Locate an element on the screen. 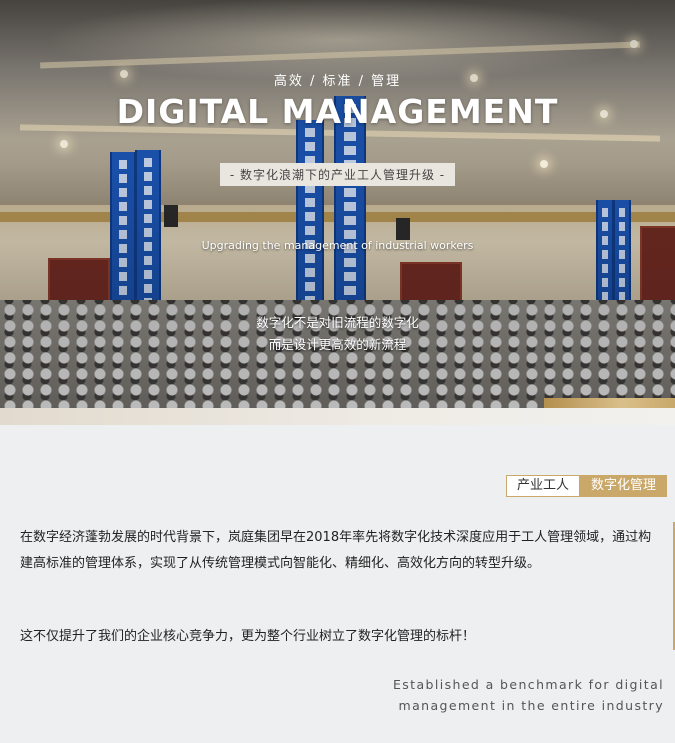 The width and height of the screenshot is (675, 743). hero-plate-wrap: - 数字化浪潮下的产业工人管理升级 - is located at coordinates (337, 174).